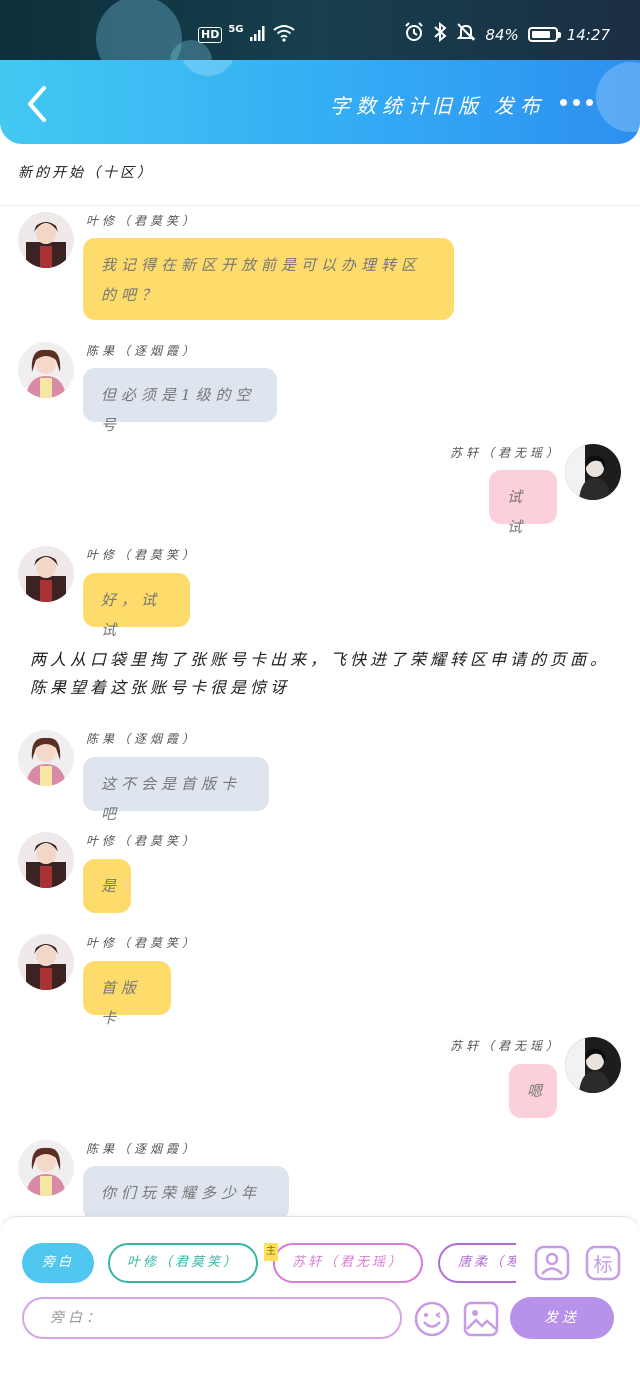 The image size is (640, 1386). I want to click on message-bubble: 是, so click(107, 886).